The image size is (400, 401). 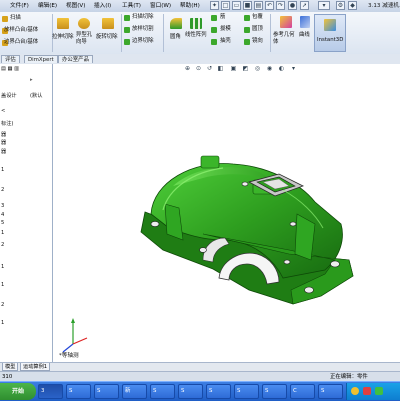 What do you see at coordinates (280, 5) in the screenshot?
I see `redo-icon: ↷` at bounding box center [280, 5].